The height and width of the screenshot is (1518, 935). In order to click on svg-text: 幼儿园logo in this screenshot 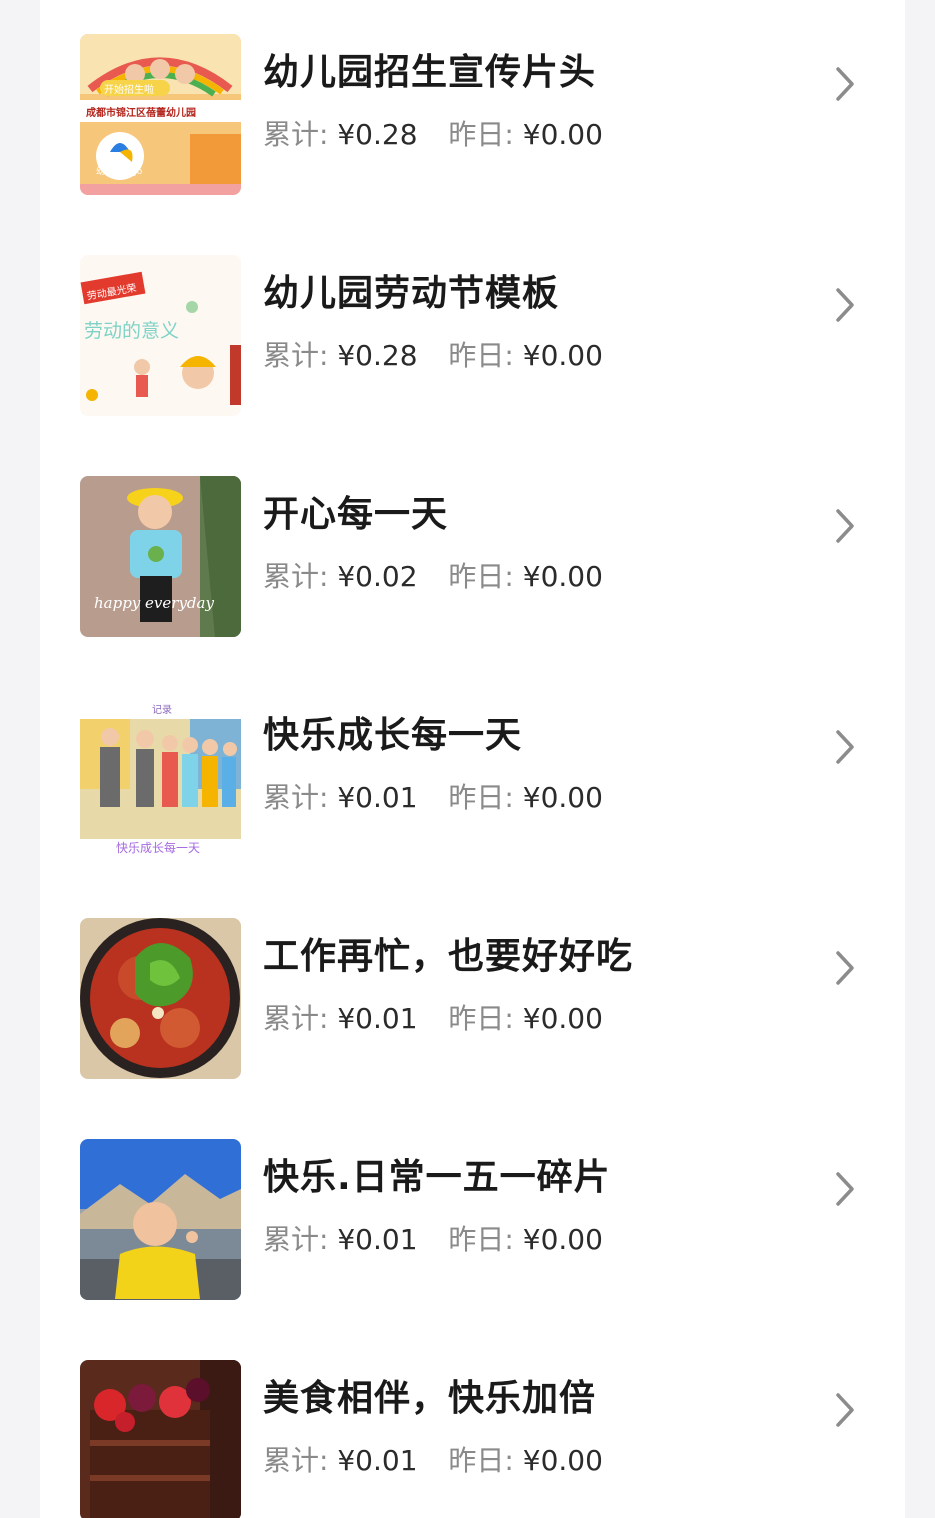, I will do `click(119, 171)`.